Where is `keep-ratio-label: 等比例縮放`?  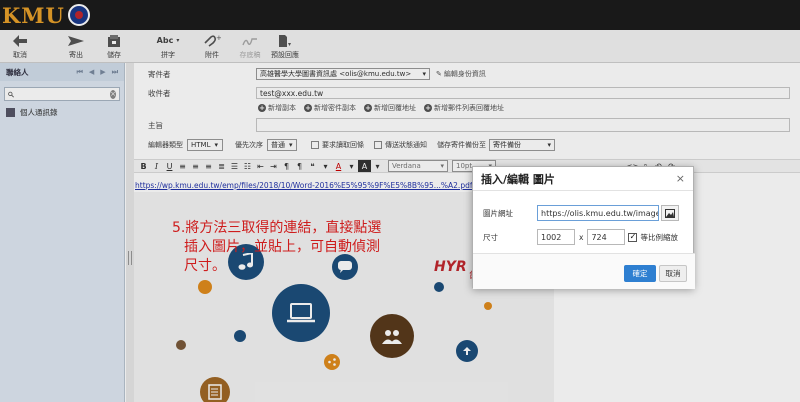
keep-ratio-label: 等比例縮放 is located at coordinates (659, 237).